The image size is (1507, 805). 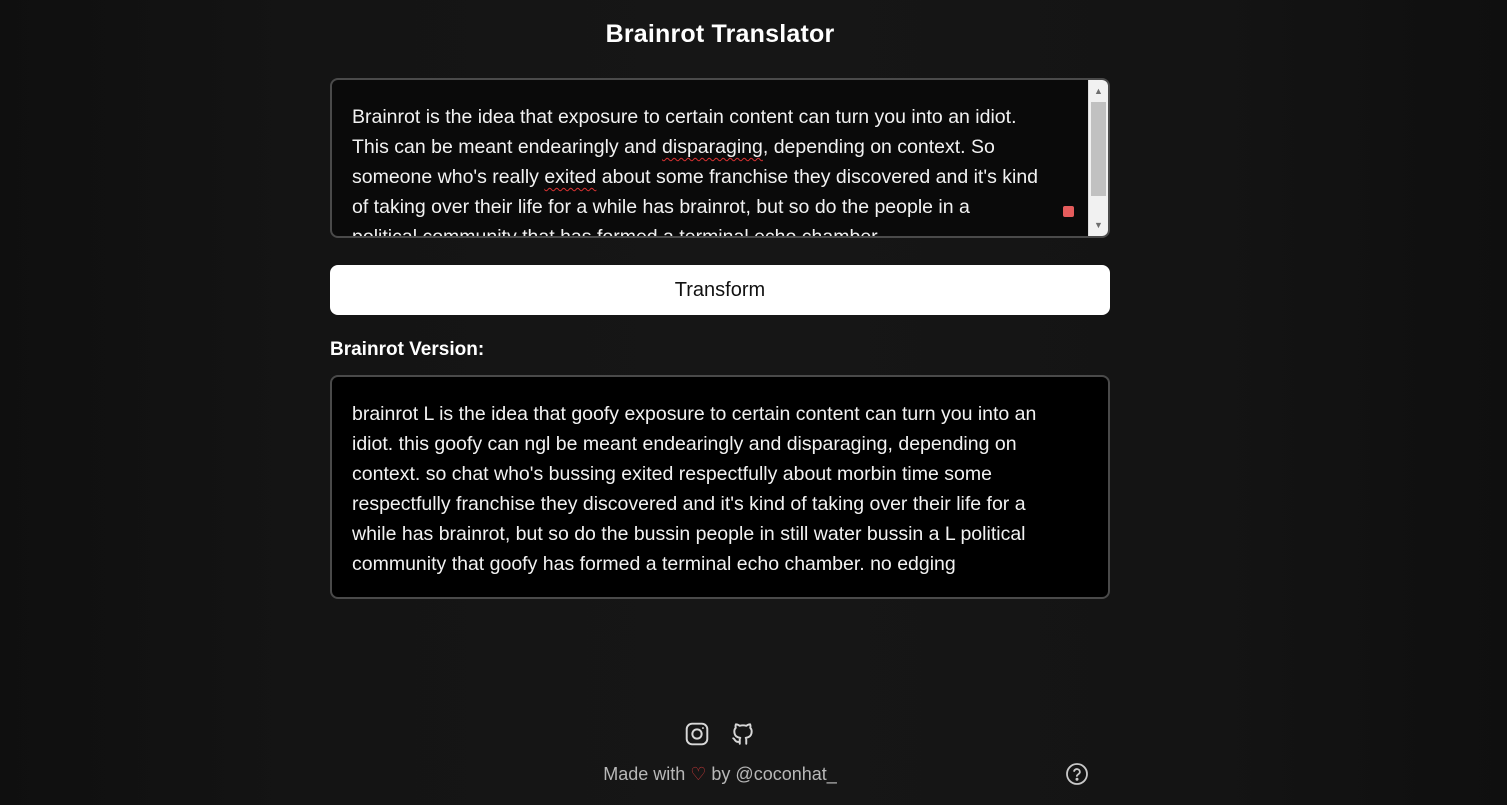 What do you see at coordinates (698, 774) in the screenshot?
I see `heart-icon: ♡` at bounding box center [698, 774].